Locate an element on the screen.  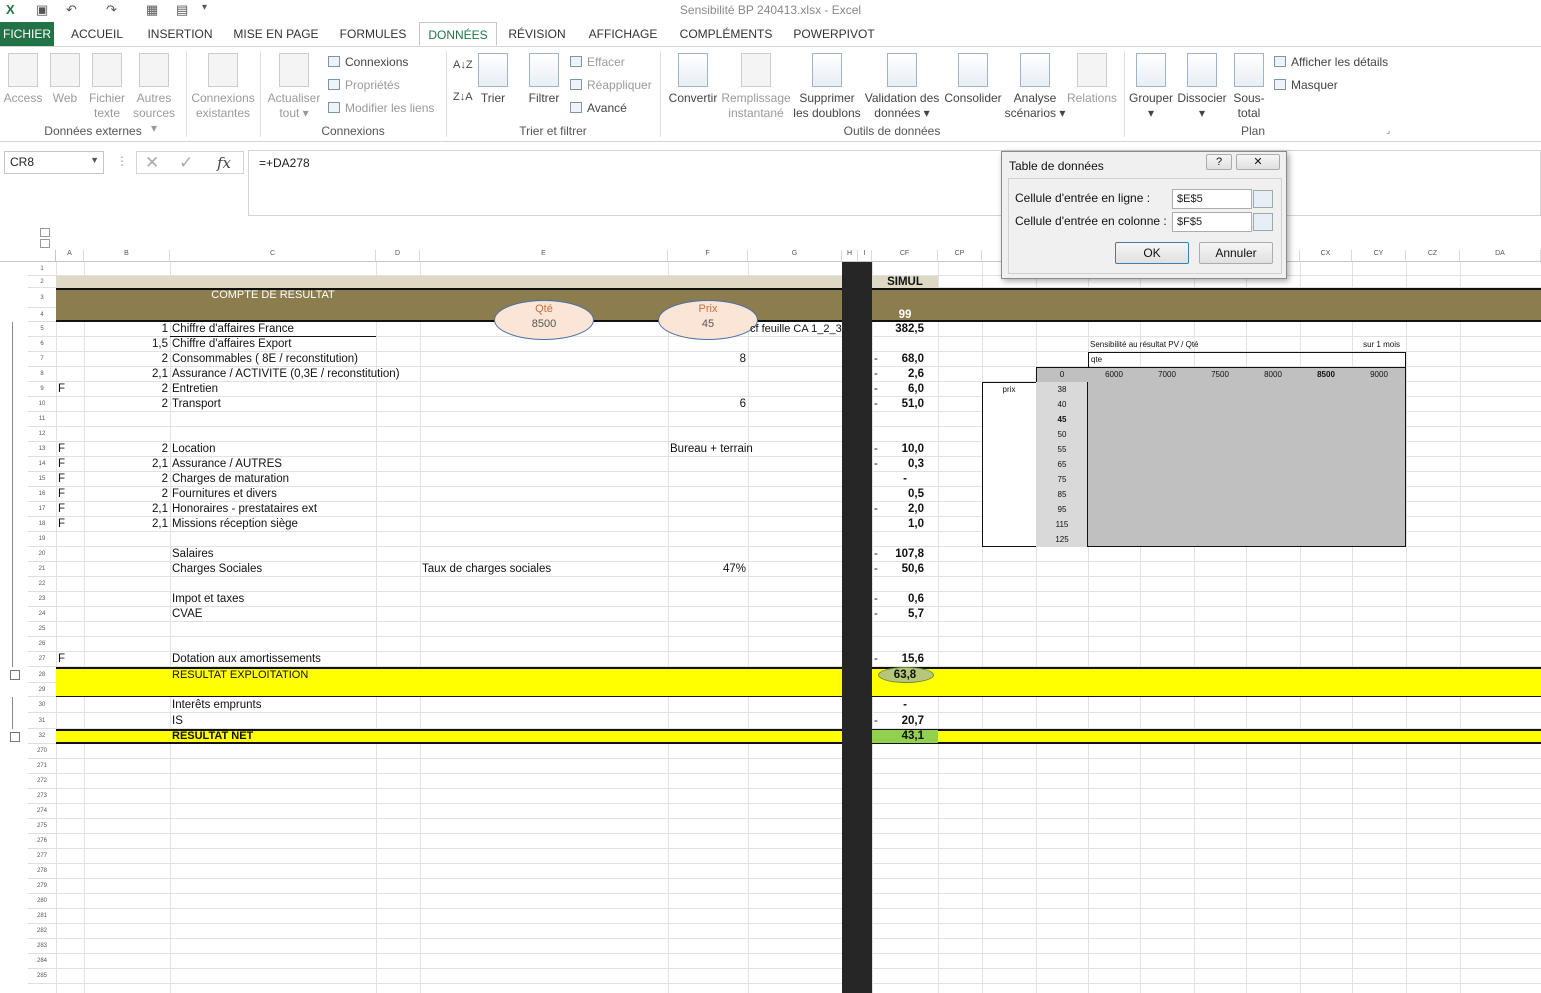
column-header: G is located at coordinates (795, 256).